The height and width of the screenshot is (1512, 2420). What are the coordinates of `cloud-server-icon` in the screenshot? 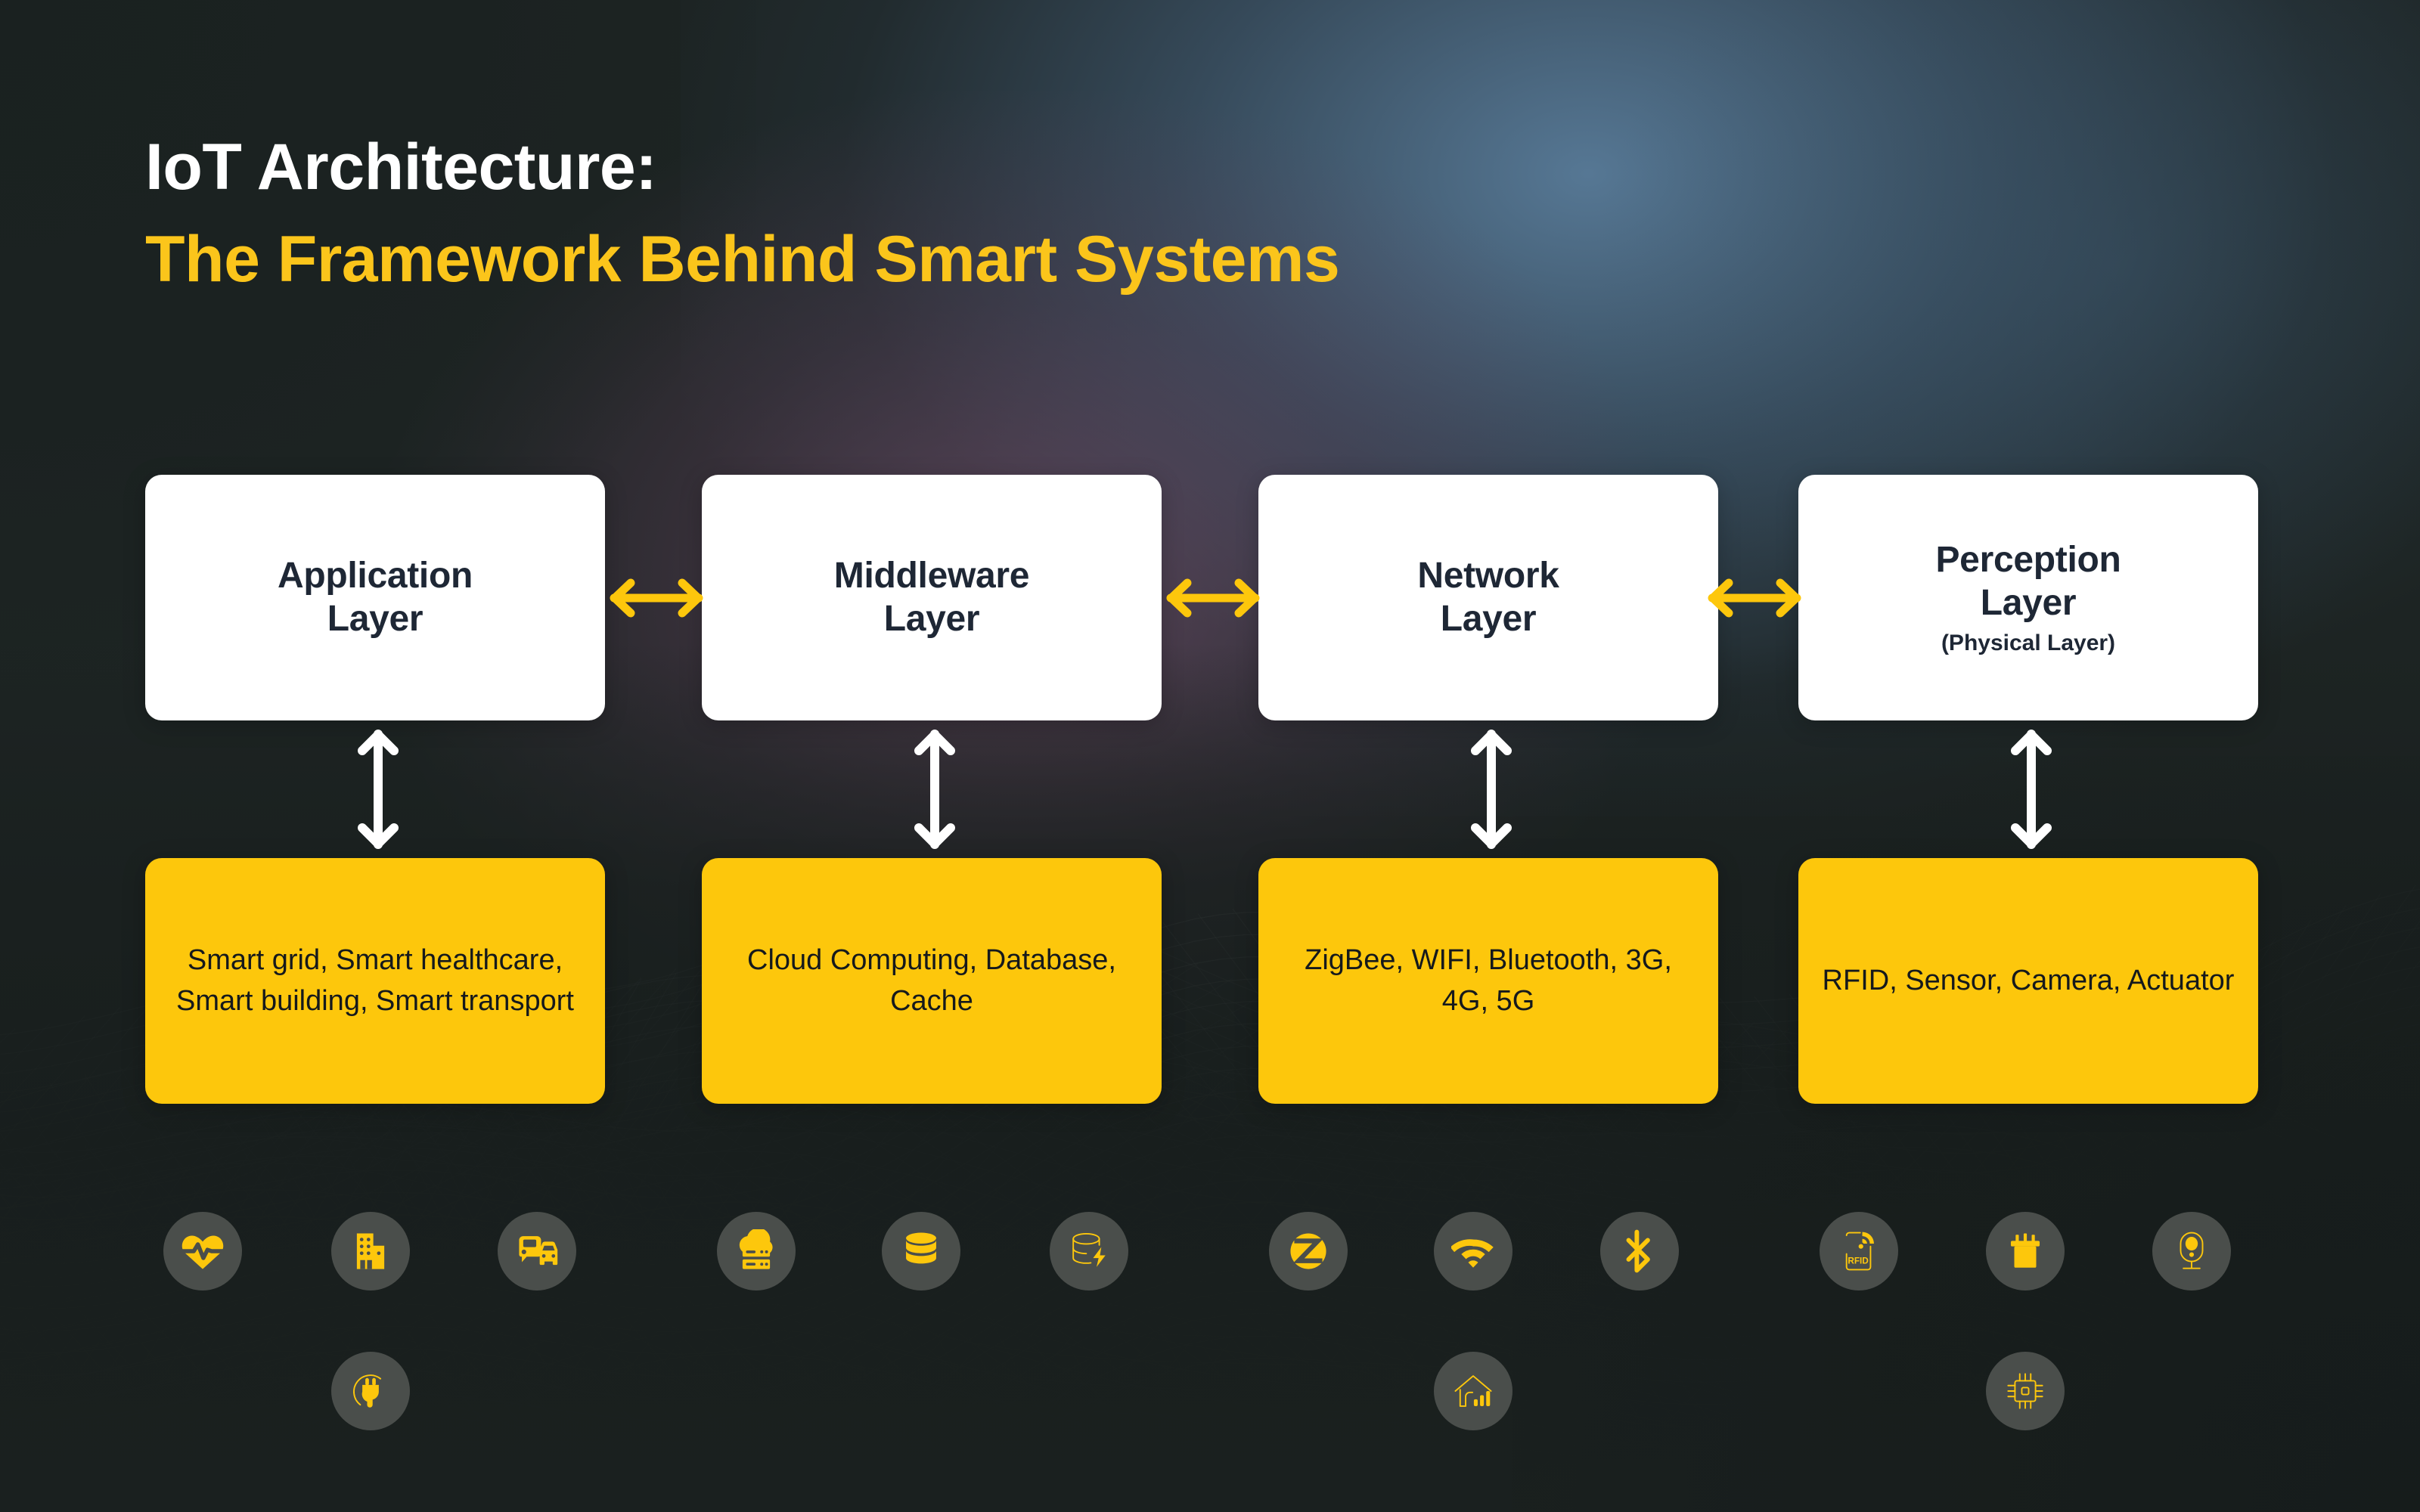 It's located at (756, 1251).